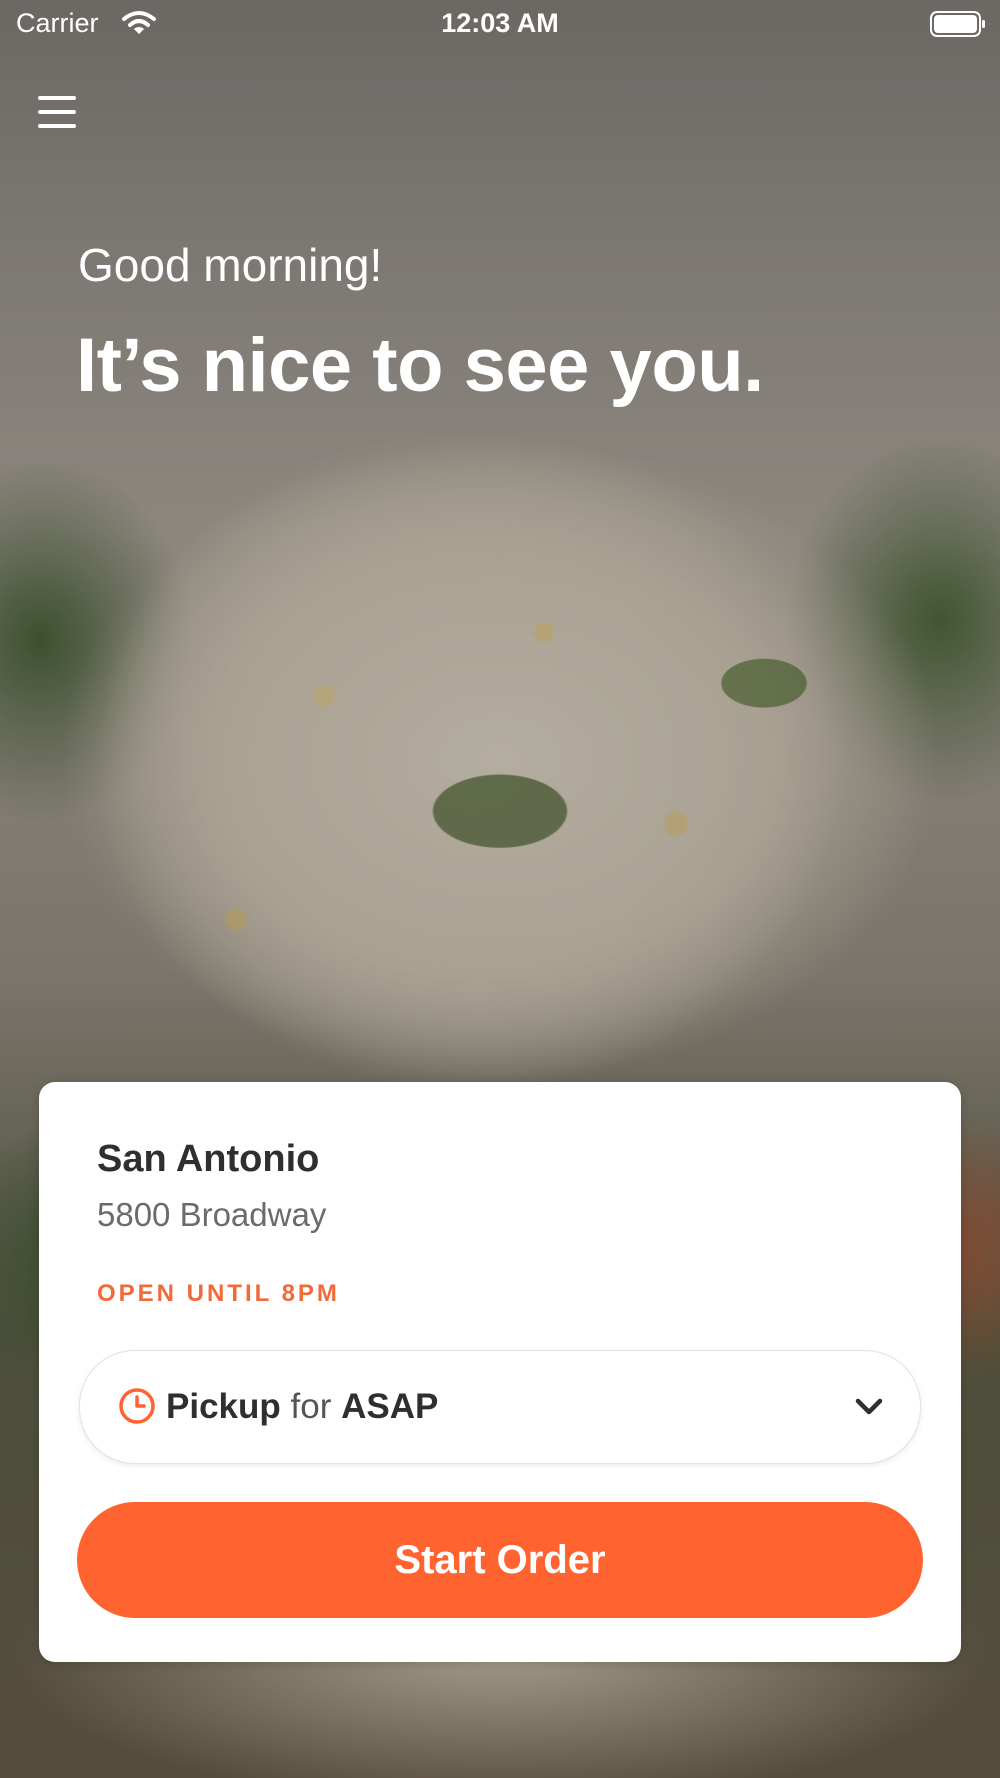 The height and width of the screenshot is (1778, 1000). Describe the element at coordinates (390, 1406) in the screenshot. I see `order-time-label: ASAP` at that location.